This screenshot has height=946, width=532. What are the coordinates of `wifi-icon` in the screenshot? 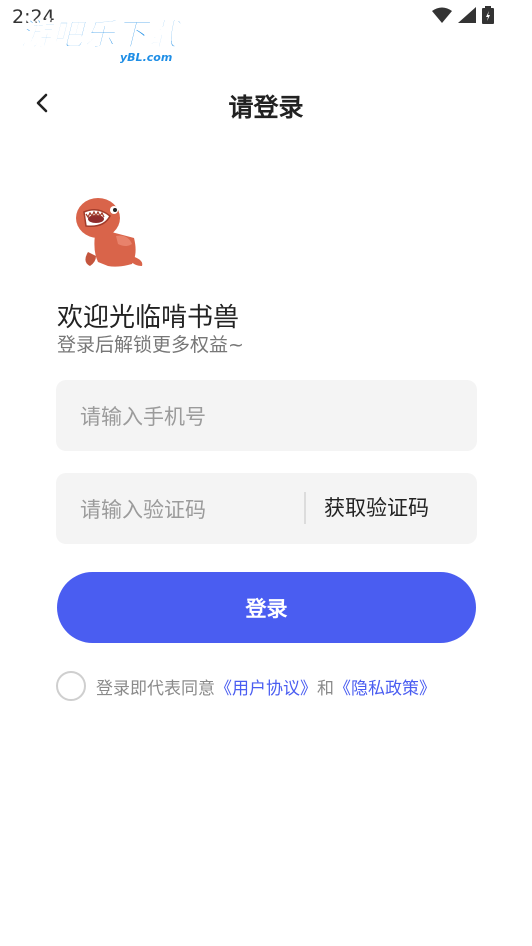 It's located at (442, 15).